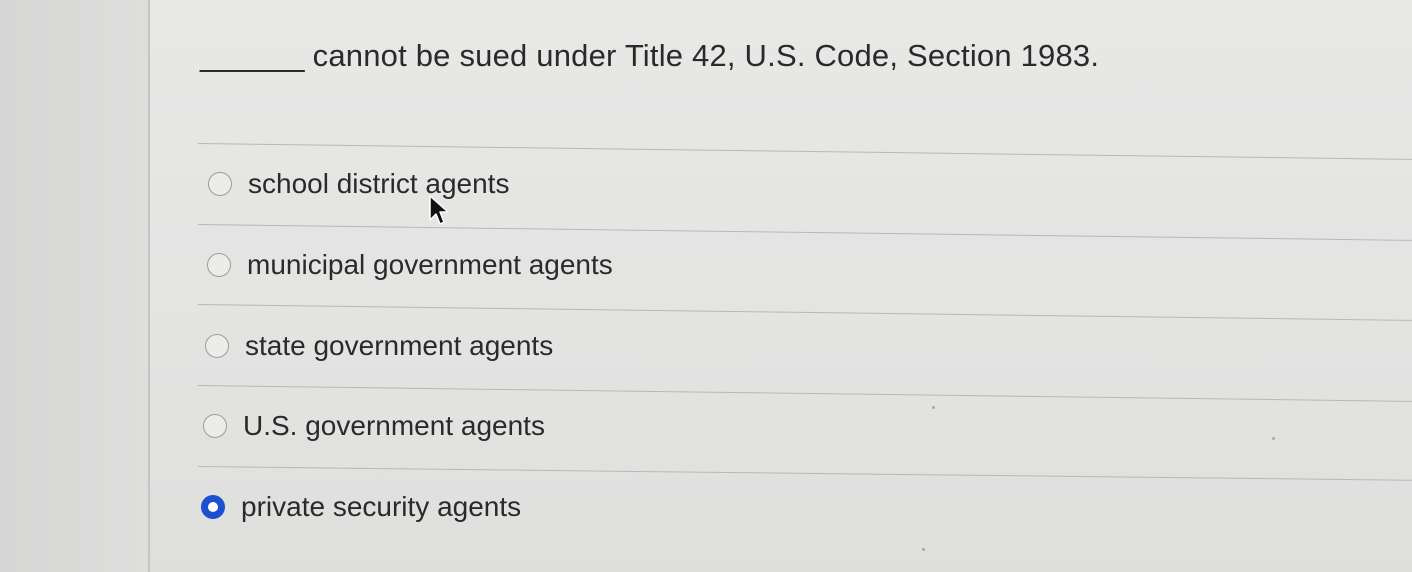 The height and width of the screenshot is (572, 1412). I want to click on answer-option-us-government: U.S. government agents, so click(374, 426).